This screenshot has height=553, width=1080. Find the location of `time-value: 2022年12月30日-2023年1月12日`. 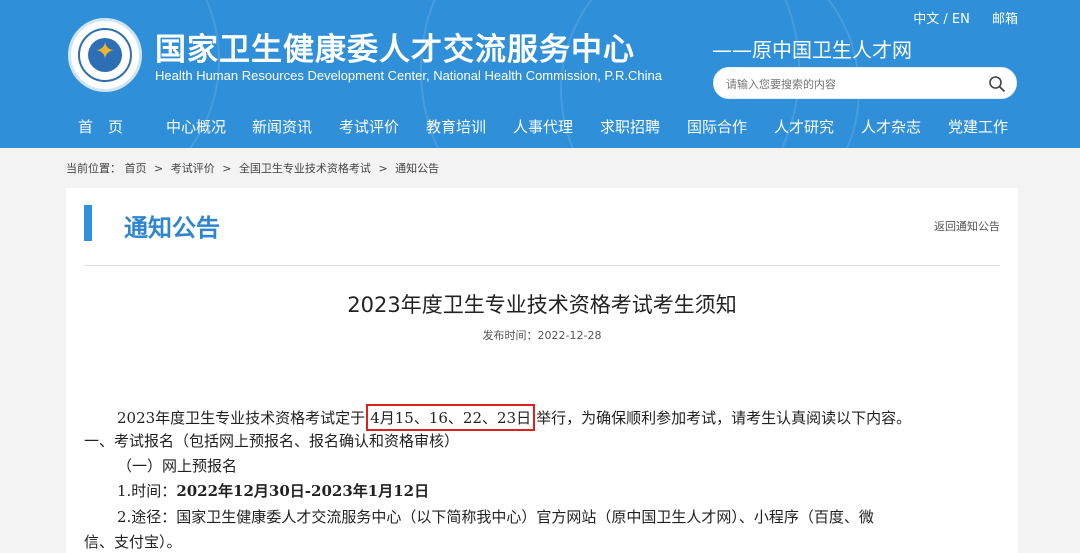

time-value: 2022年12月30日-2023年1月12日 is located at coordinates (303, 491).